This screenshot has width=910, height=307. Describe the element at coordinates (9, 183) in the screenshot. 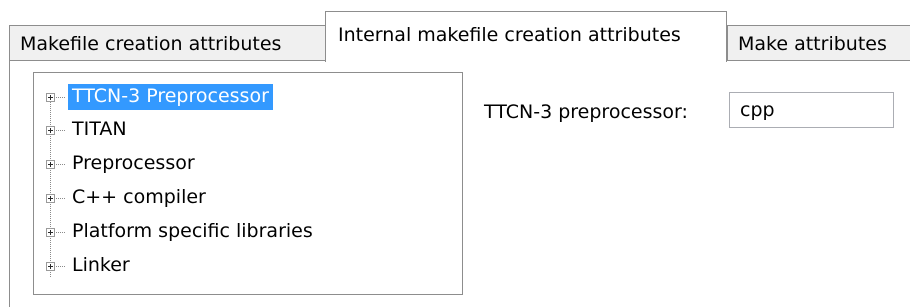

I see `tab-panel-left-border` at that location.